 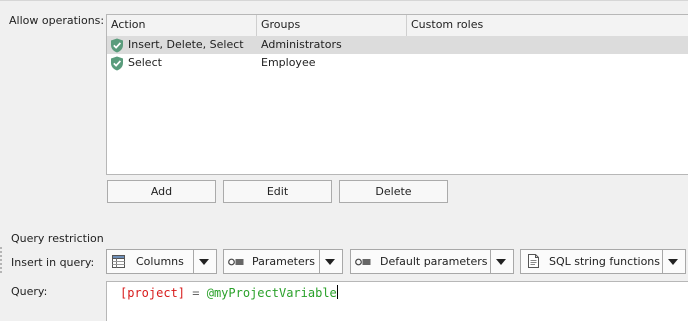 I want to click on column-header-custom-roles: Custom roles, so click(x=547, y=25).